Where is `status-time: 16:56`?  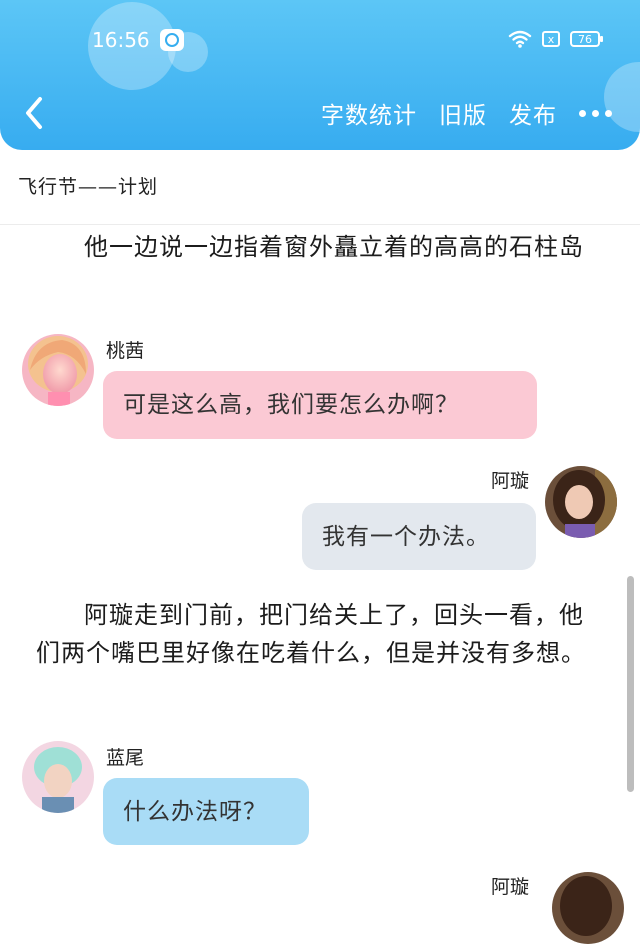 status-time: 16:56 is located at coordinates (121, 40).